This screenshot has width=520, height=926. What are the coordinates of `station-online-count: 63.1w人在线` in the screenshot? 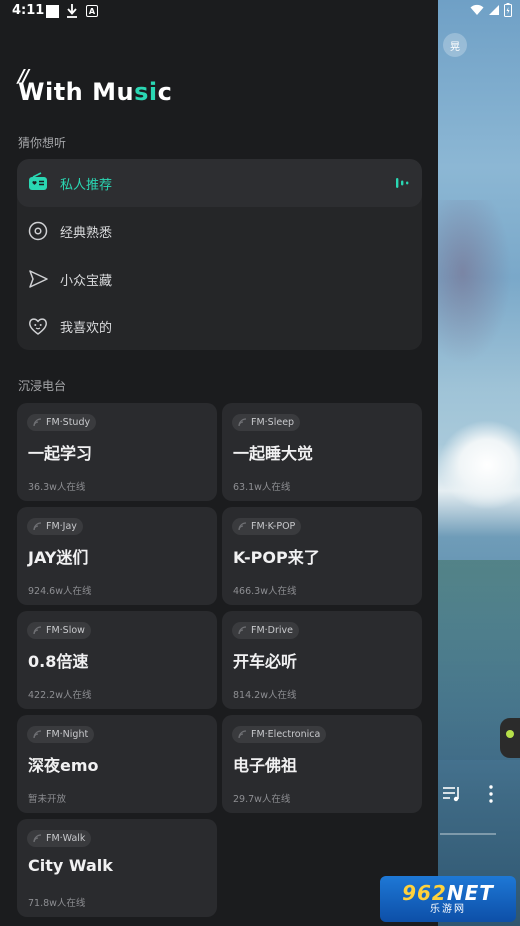 It's located at (262, 487).